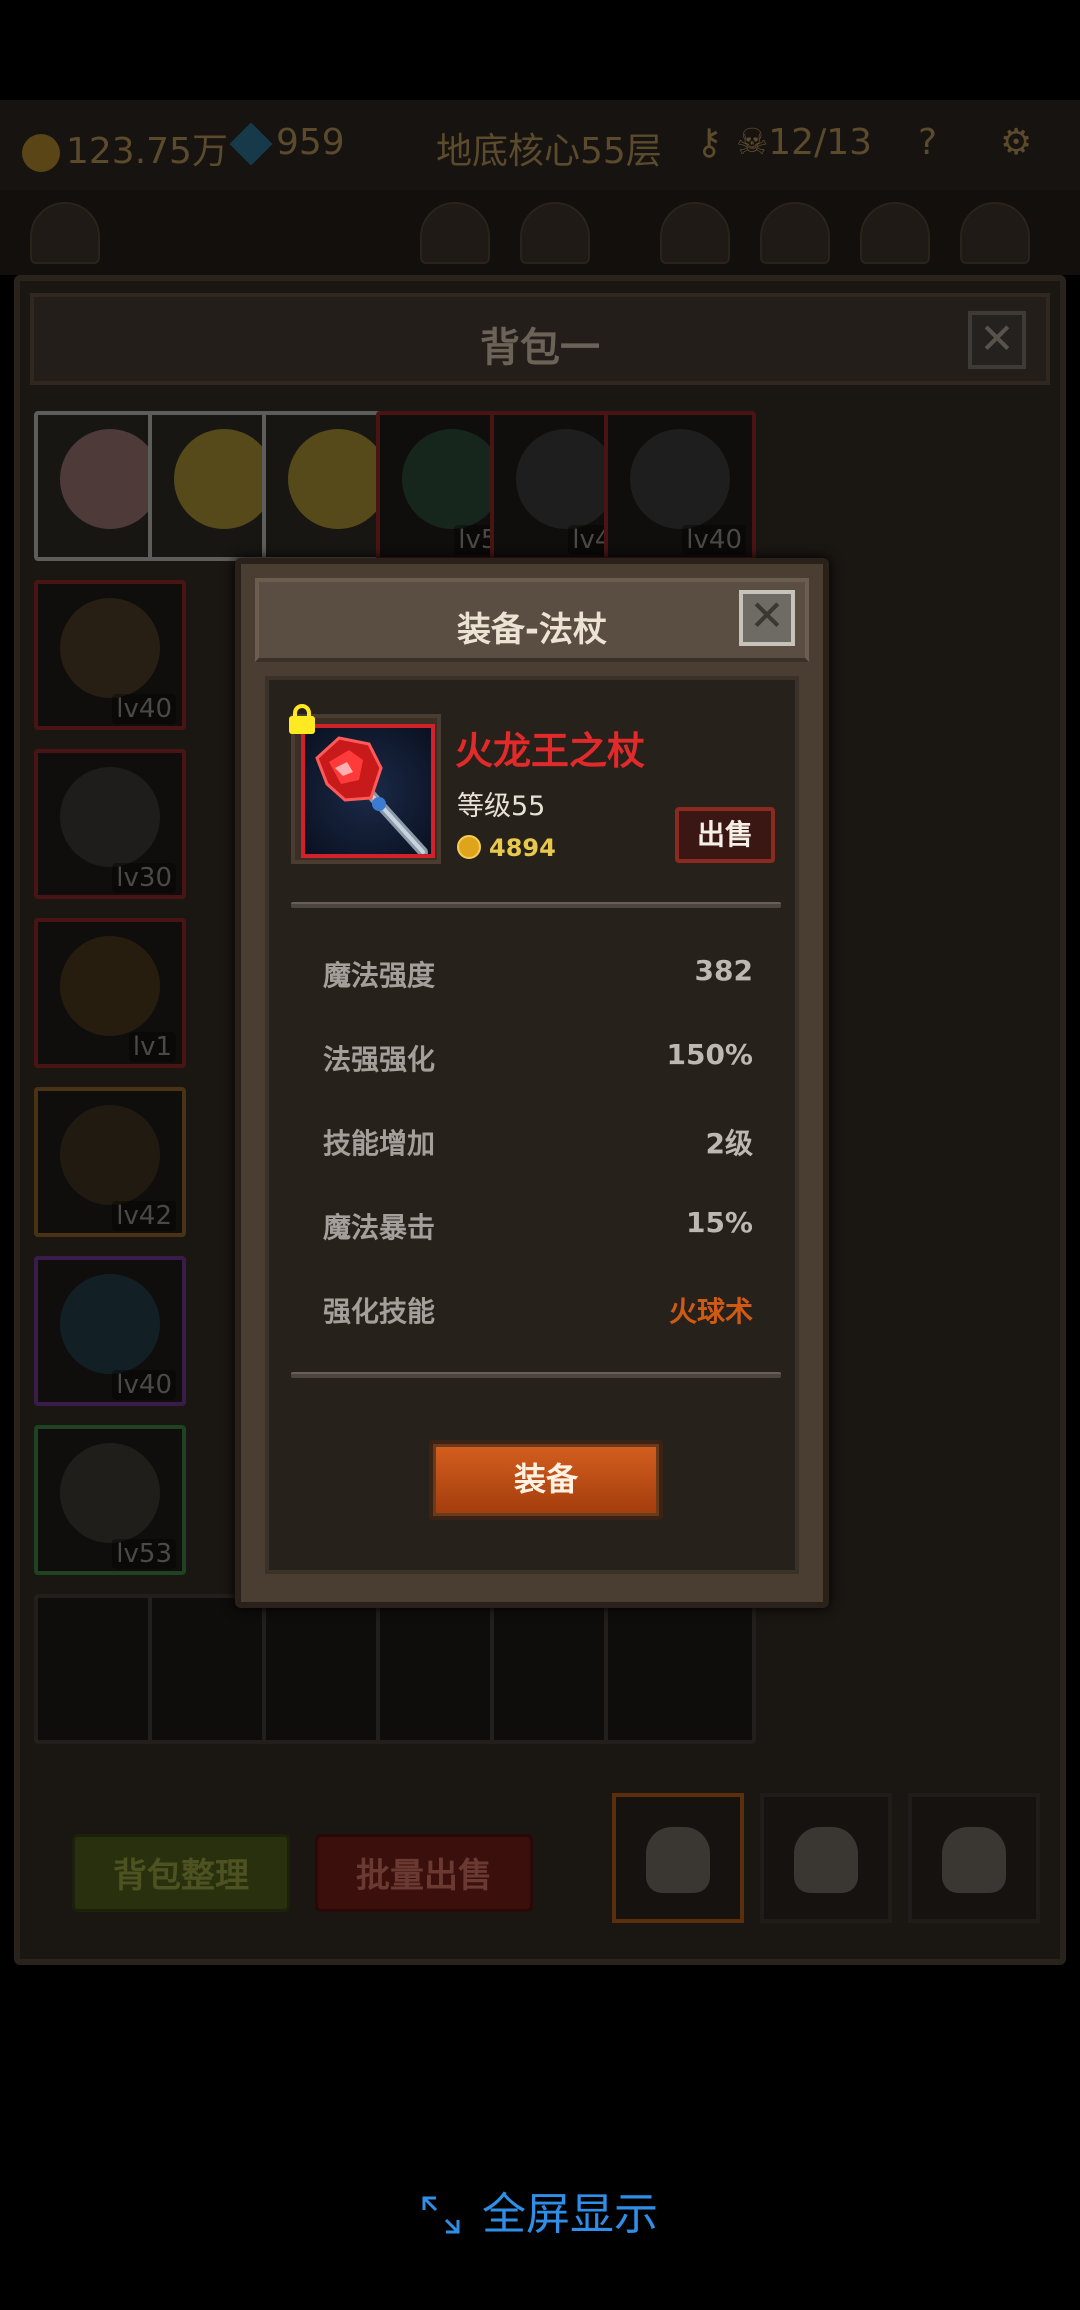 This screenshot has width=1080, height=2310. Describe the element at coordinates (287, 144) in the screenshot. I see `gem-counter: 959` at that location.